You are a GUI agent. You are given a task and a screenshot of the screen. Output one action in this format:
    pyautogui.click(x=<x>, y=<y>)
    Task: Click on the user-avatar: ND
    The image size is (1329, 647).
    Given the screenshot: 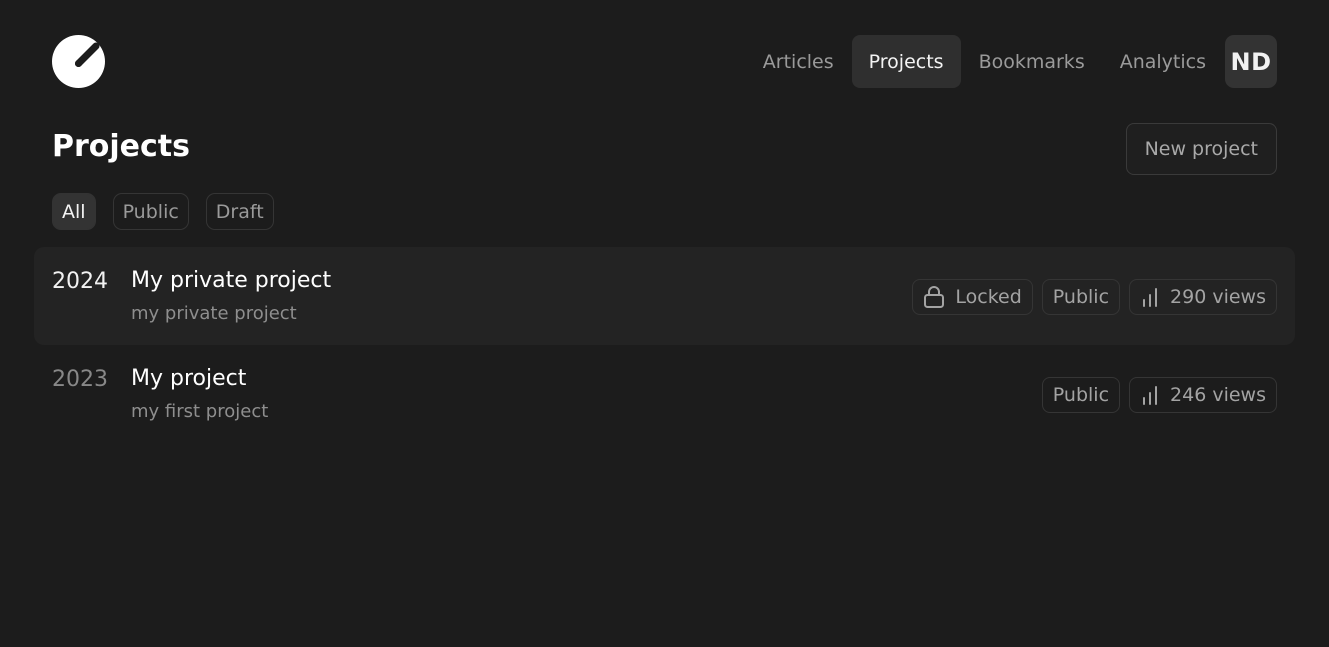 What is the action you would take?
    pyautogui.click(x=1251, y=61)
    